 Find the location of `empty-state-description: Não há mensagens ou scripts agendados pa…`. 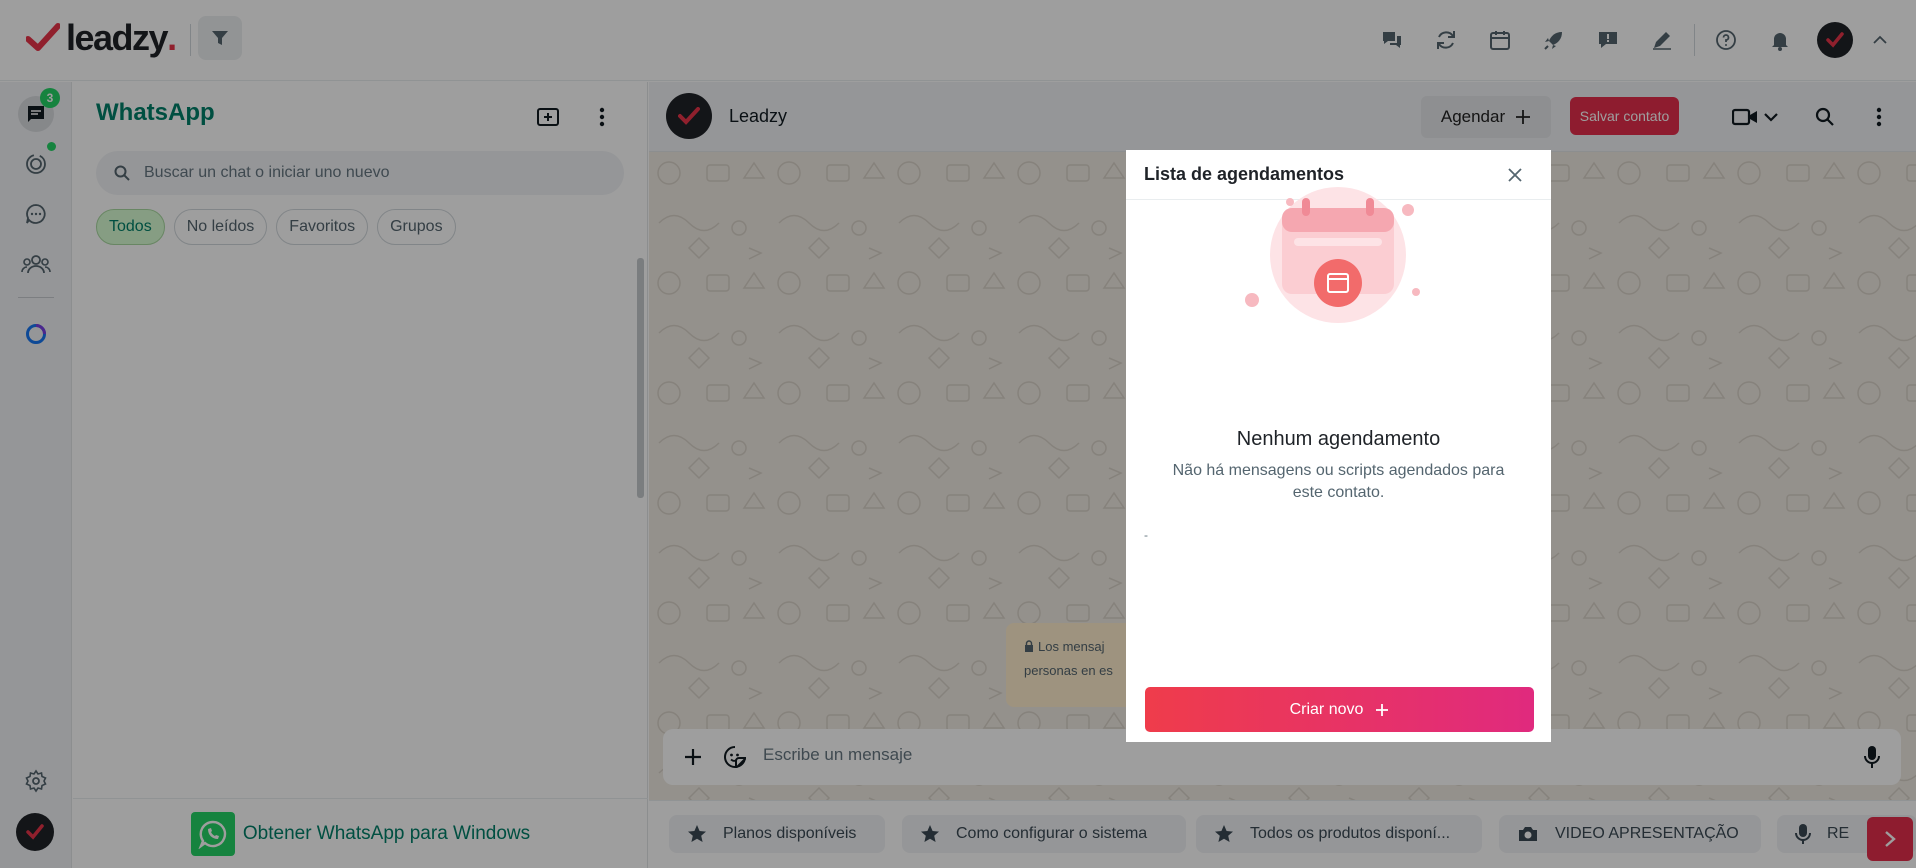

empty-state-description: Não há mensagens ou scripts agendados pa… is located at coordinates (1338, 481).